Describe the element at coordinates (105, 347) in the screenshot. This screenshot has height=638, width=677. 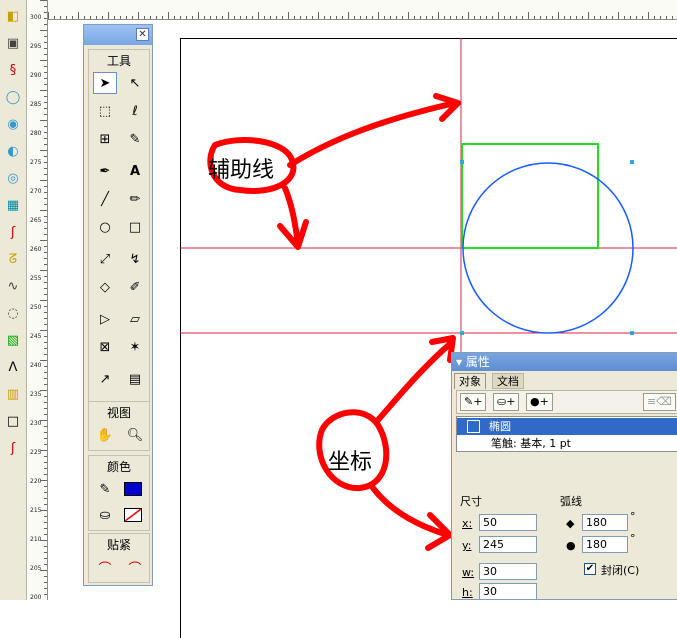
I see `trace-tool-icon: ⊠` at that location.